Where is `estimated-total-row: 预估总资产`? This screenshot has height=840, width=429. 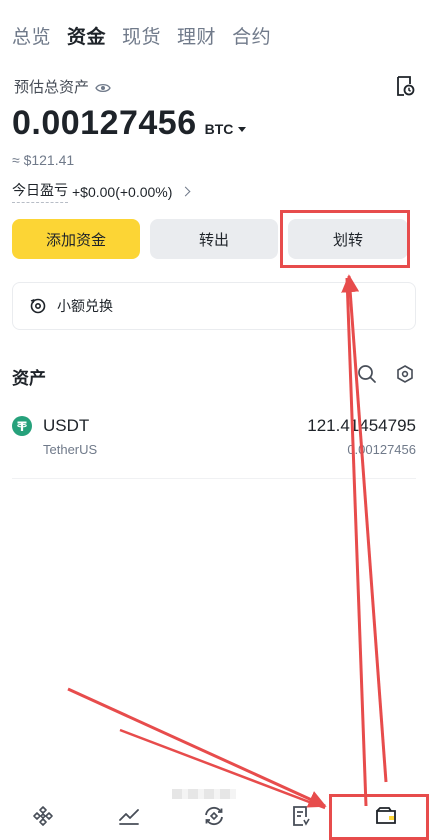 estimated-total-row: 预估总资产 is located at coordinates (62, 86).